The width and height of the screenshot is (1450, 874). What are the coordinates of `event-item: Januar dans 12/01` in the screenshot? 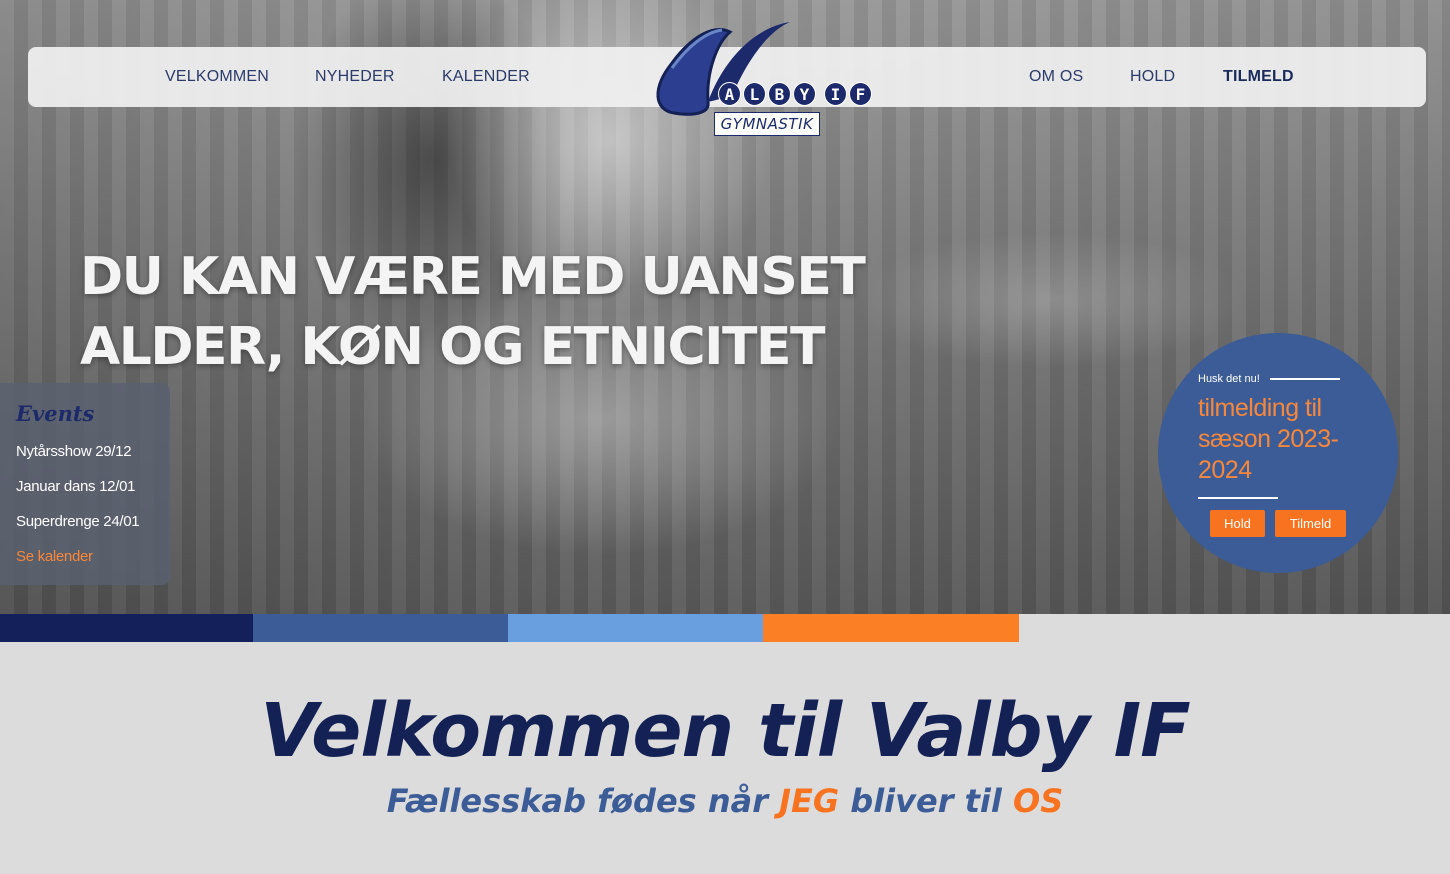 It's located at (75, 486).